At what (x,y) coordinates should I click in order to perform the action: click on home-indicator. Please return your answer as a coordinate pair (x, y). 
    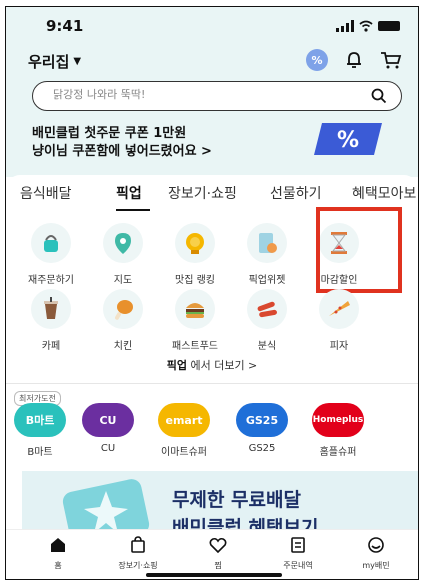
    Looking at the image, I should click on (214, 575).